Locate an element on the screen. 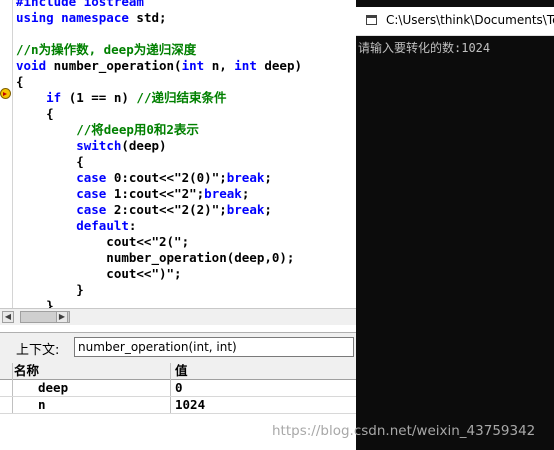  code-line: //将deep用0和2表示 is located at coordinates (107, 130).